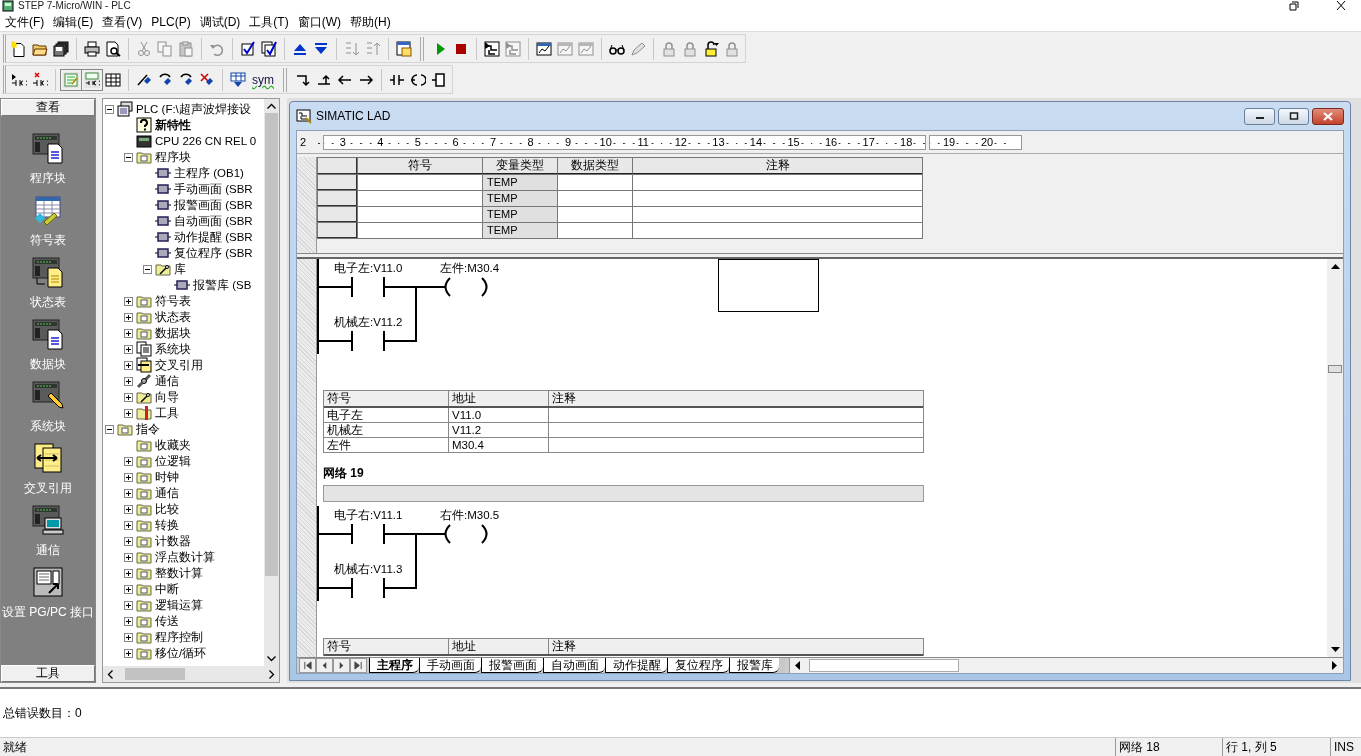  What do you see at coordinates (754, 665) in the screenshot?
I see `sheet-tab: 报警库` at bounding box center [754, 665].